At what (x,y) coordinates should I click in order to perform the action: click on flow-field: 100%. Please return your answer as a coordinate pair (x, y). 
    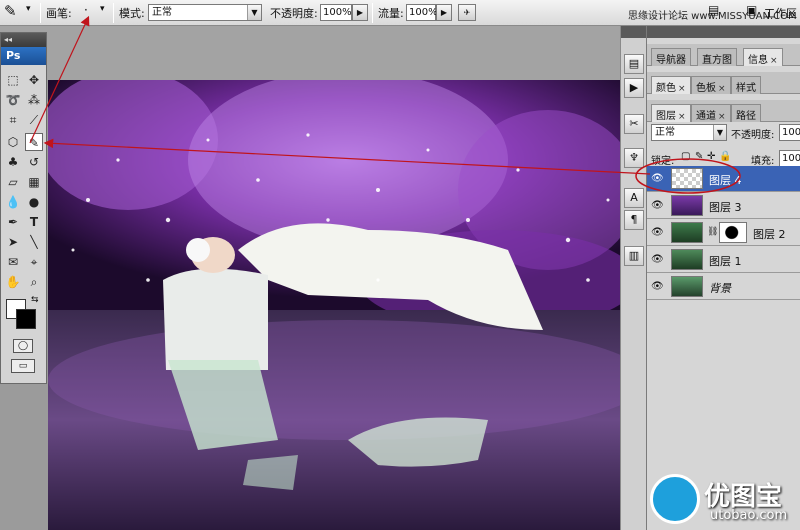
    Looking at the image, I should click on (422, 12).